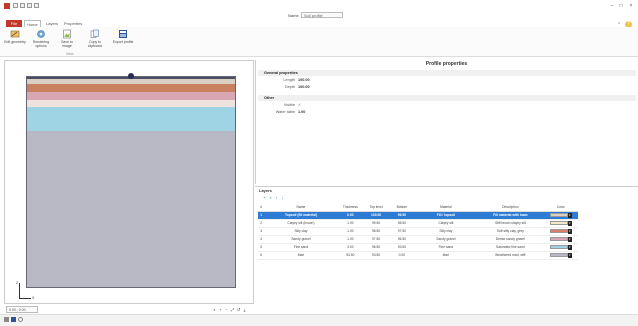  What do you see at coordinates (15, 41) in the screenshot?
I see `edit-geometry-button: Edit geometry` at bounding box center [15, 41].